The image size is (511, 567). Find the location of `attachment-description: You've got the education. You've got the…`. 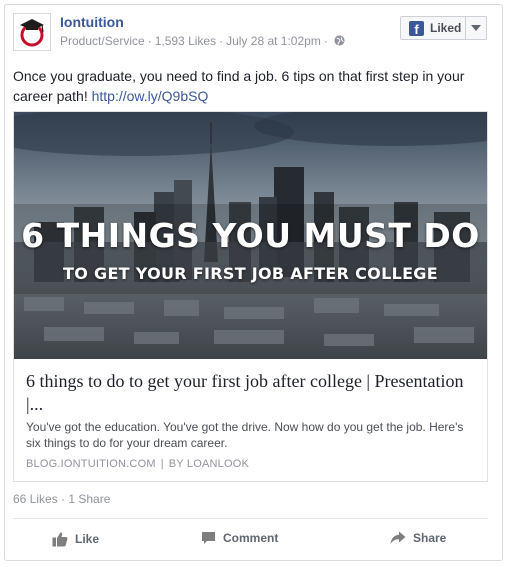

attachment-description: You've got the education. You've got the… is located at coordinates (245, 435).